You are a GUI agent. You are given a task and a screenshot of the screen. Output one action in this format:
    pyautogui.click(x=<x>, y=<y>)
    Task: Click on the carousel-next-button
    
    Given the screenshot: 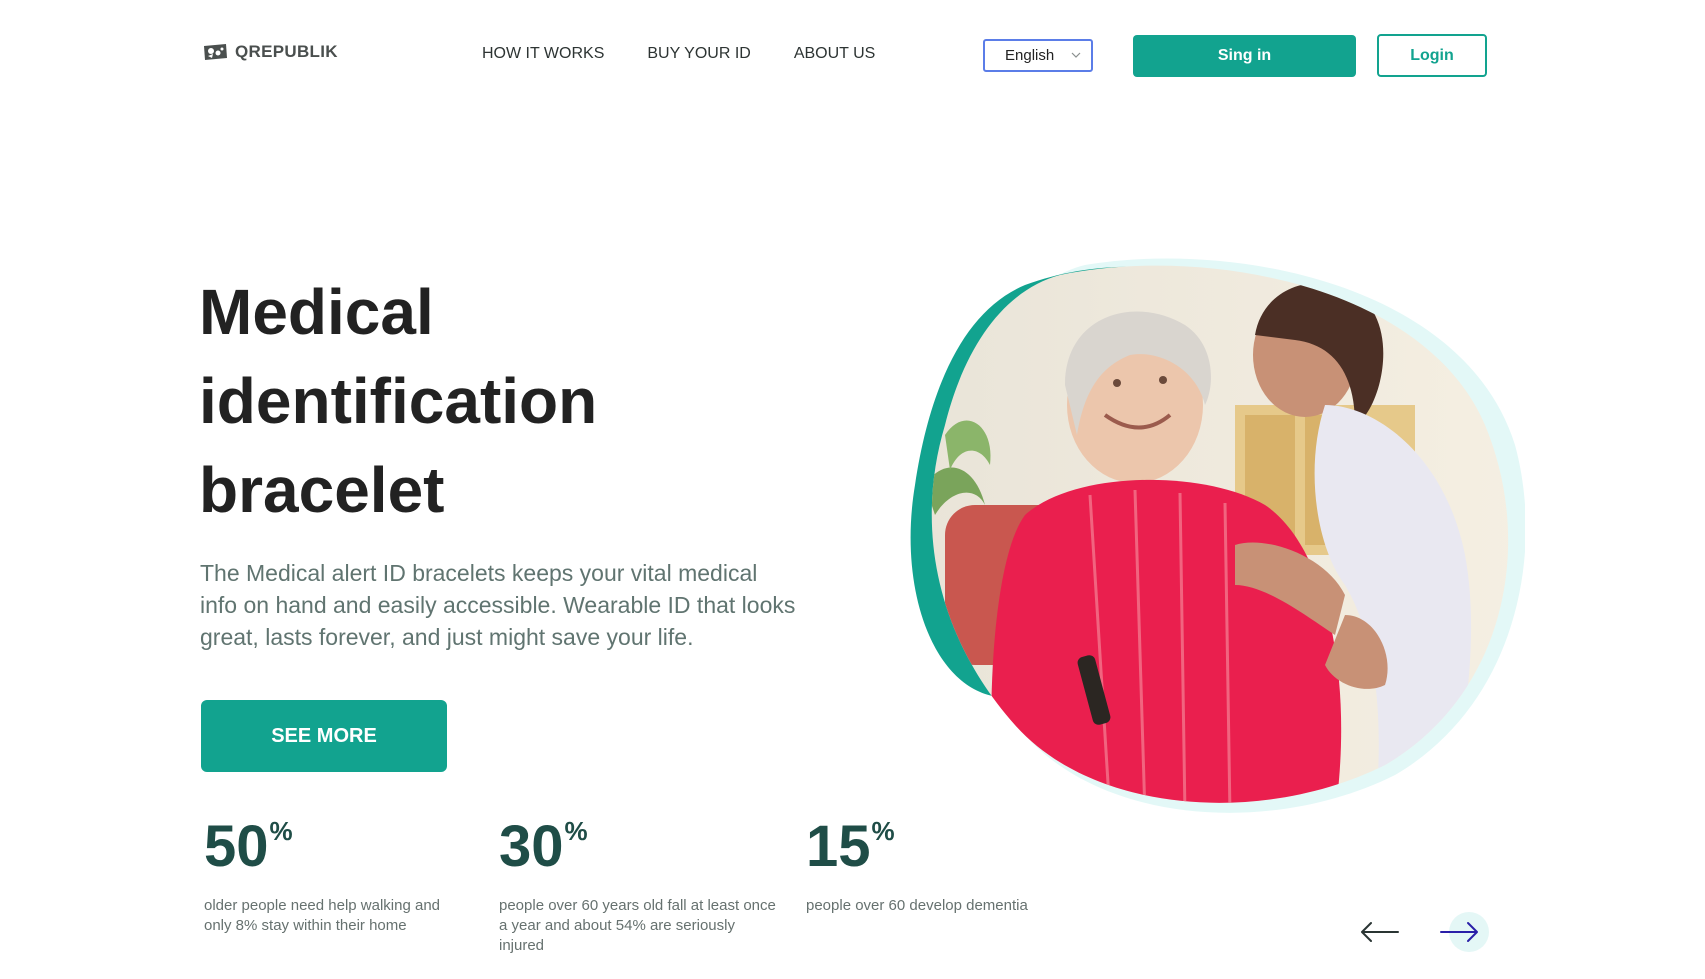 What is the action you would take?
    pyautogui.click(x=1463, y=932)
    